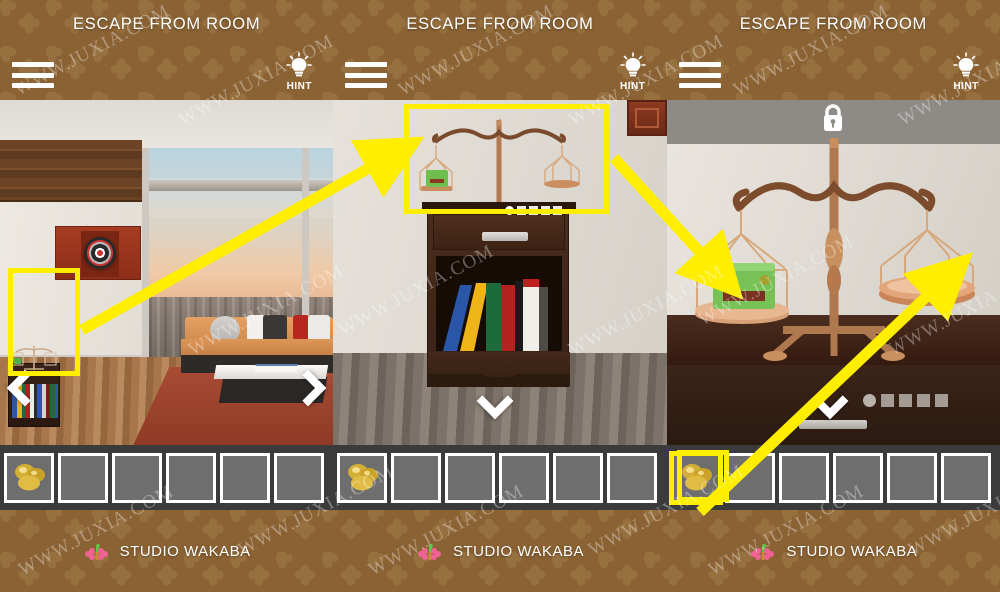 This screenshot has width=1000, height=592. I want to click on pillow-red, so click(301, 327).